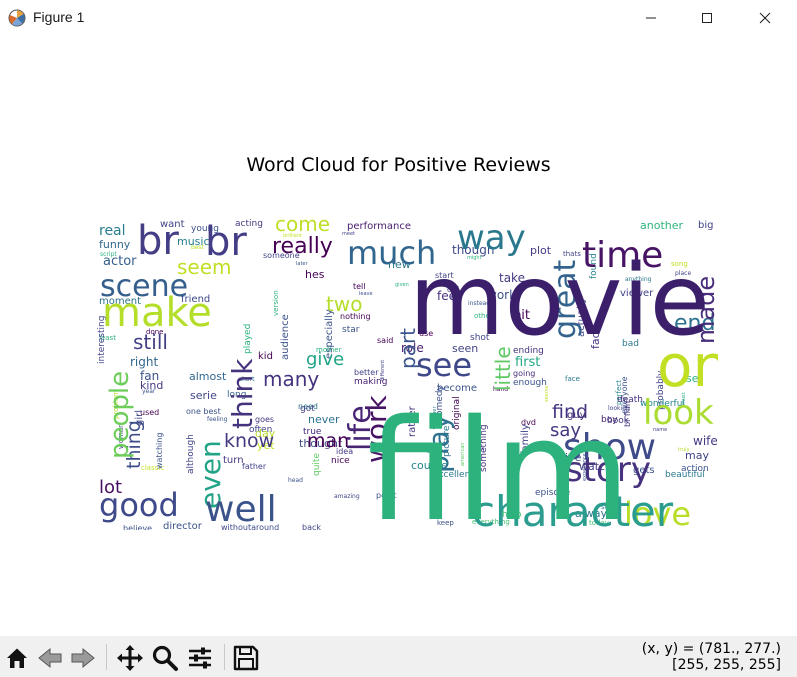  What do you see at coordinates (137, 527) in the screenshot?
I see `word-believe: believe` at bounding box center [137, 527].